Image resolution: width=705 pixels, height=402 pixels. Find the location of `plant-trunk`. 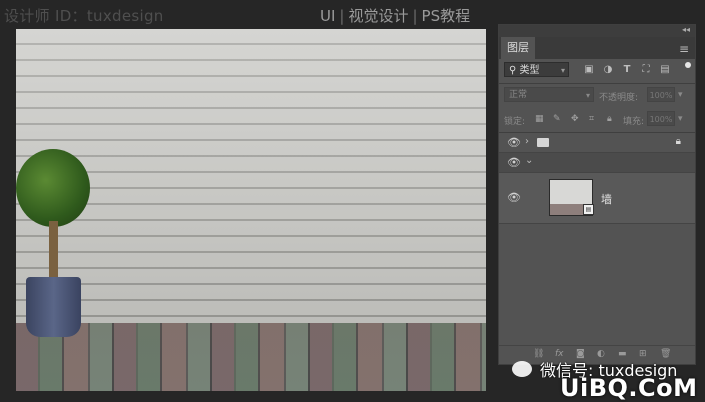

plant-trunk is located at coordinates (53, 253).